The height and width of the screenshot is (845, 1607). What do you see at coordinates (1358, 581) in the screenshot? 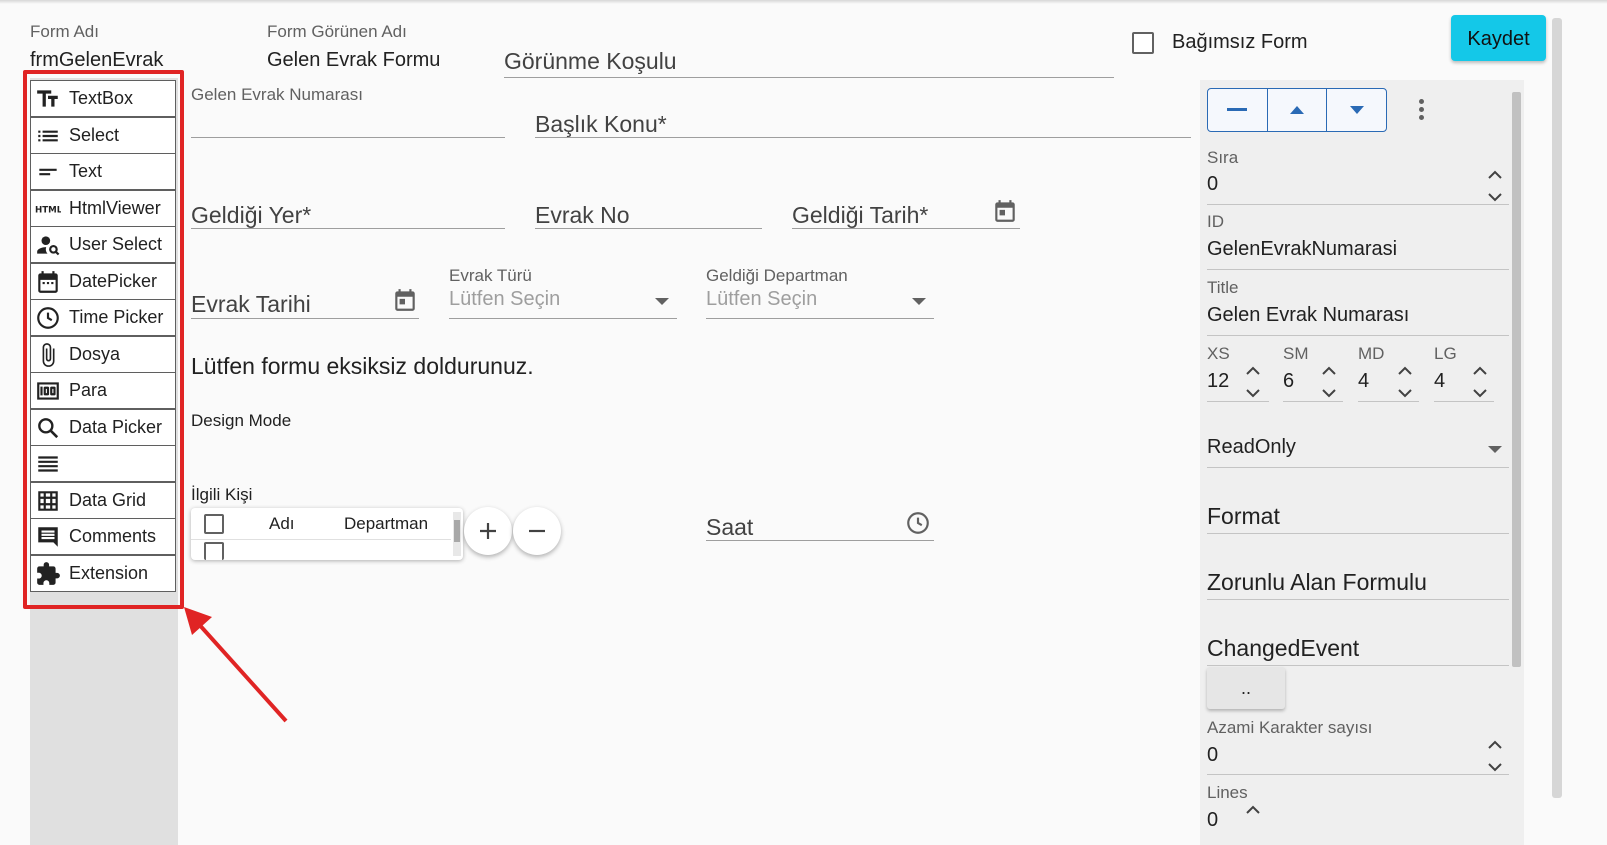
I see `zorunlu-alan-formulu-input: Zorunlu Alan Formulu` at bounding box center [1358, 581].